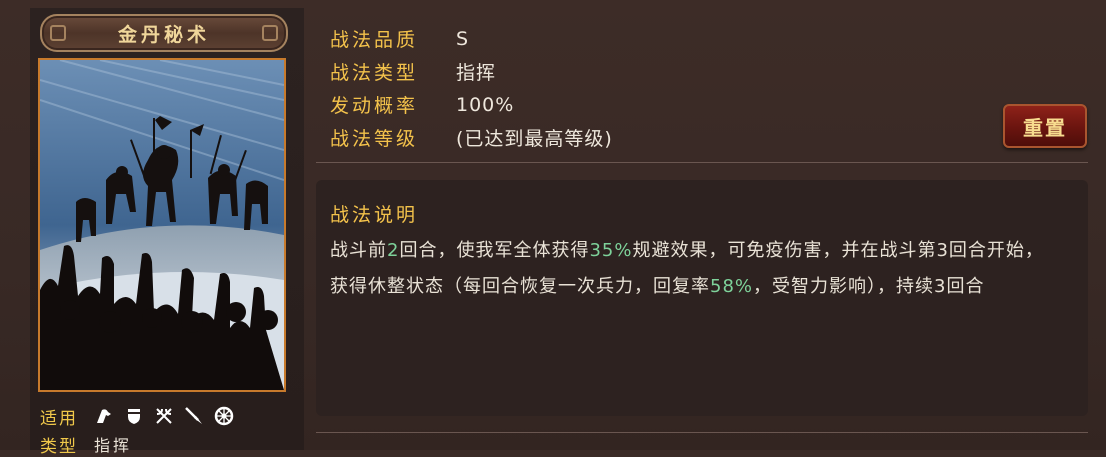 The width and height of the screenshot is (1106, 457). What do you see at coordinates (611, 250) in the screenshot?
I see `desc-num-2: 35%` at bounding box center [611, 250].